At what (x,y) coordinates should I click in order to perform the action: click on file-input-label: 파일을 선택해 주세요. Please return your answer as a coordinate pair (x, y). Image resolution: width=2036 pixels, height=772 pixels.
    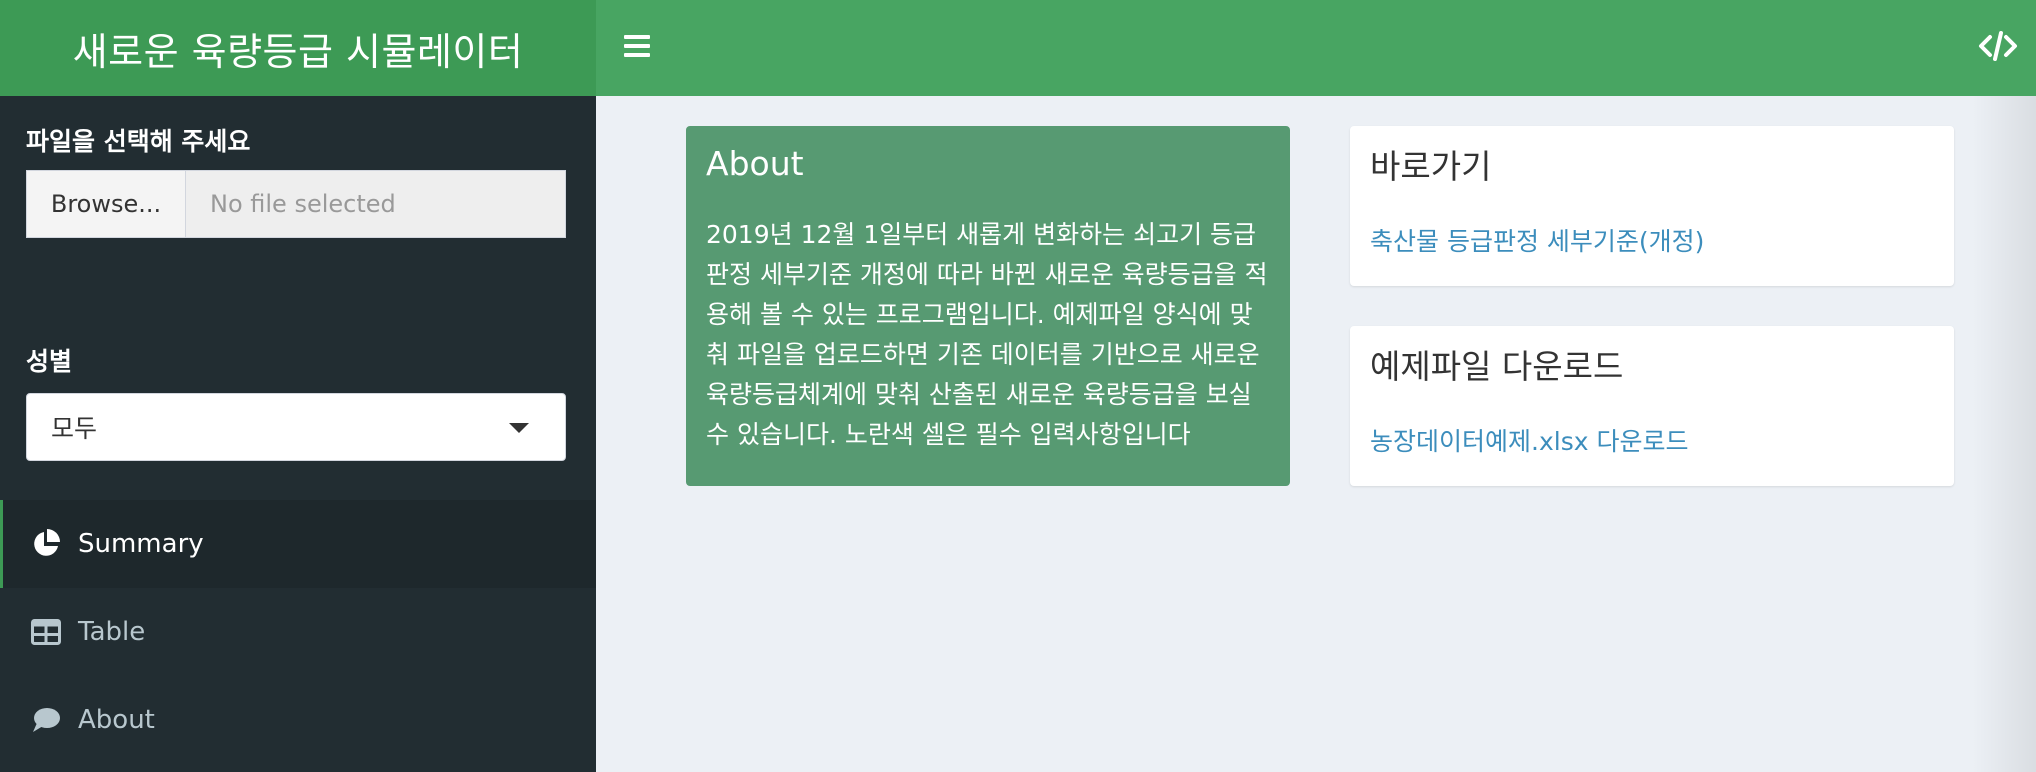
    Looking at the image, I should click on (138, 141).